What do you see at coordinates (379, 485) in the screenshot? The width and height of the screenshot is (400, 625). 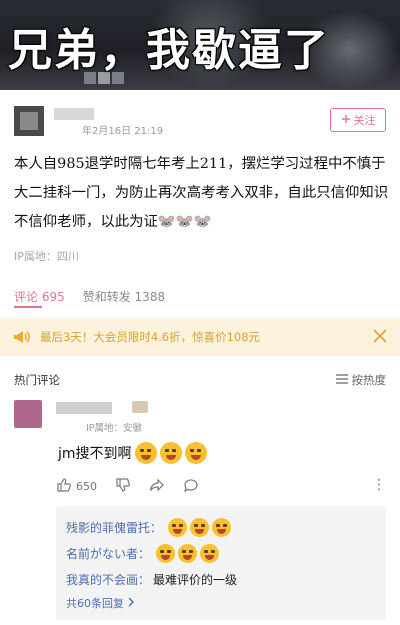 I see `more-options-icon: ⋮` at bounding box center [379, 485].